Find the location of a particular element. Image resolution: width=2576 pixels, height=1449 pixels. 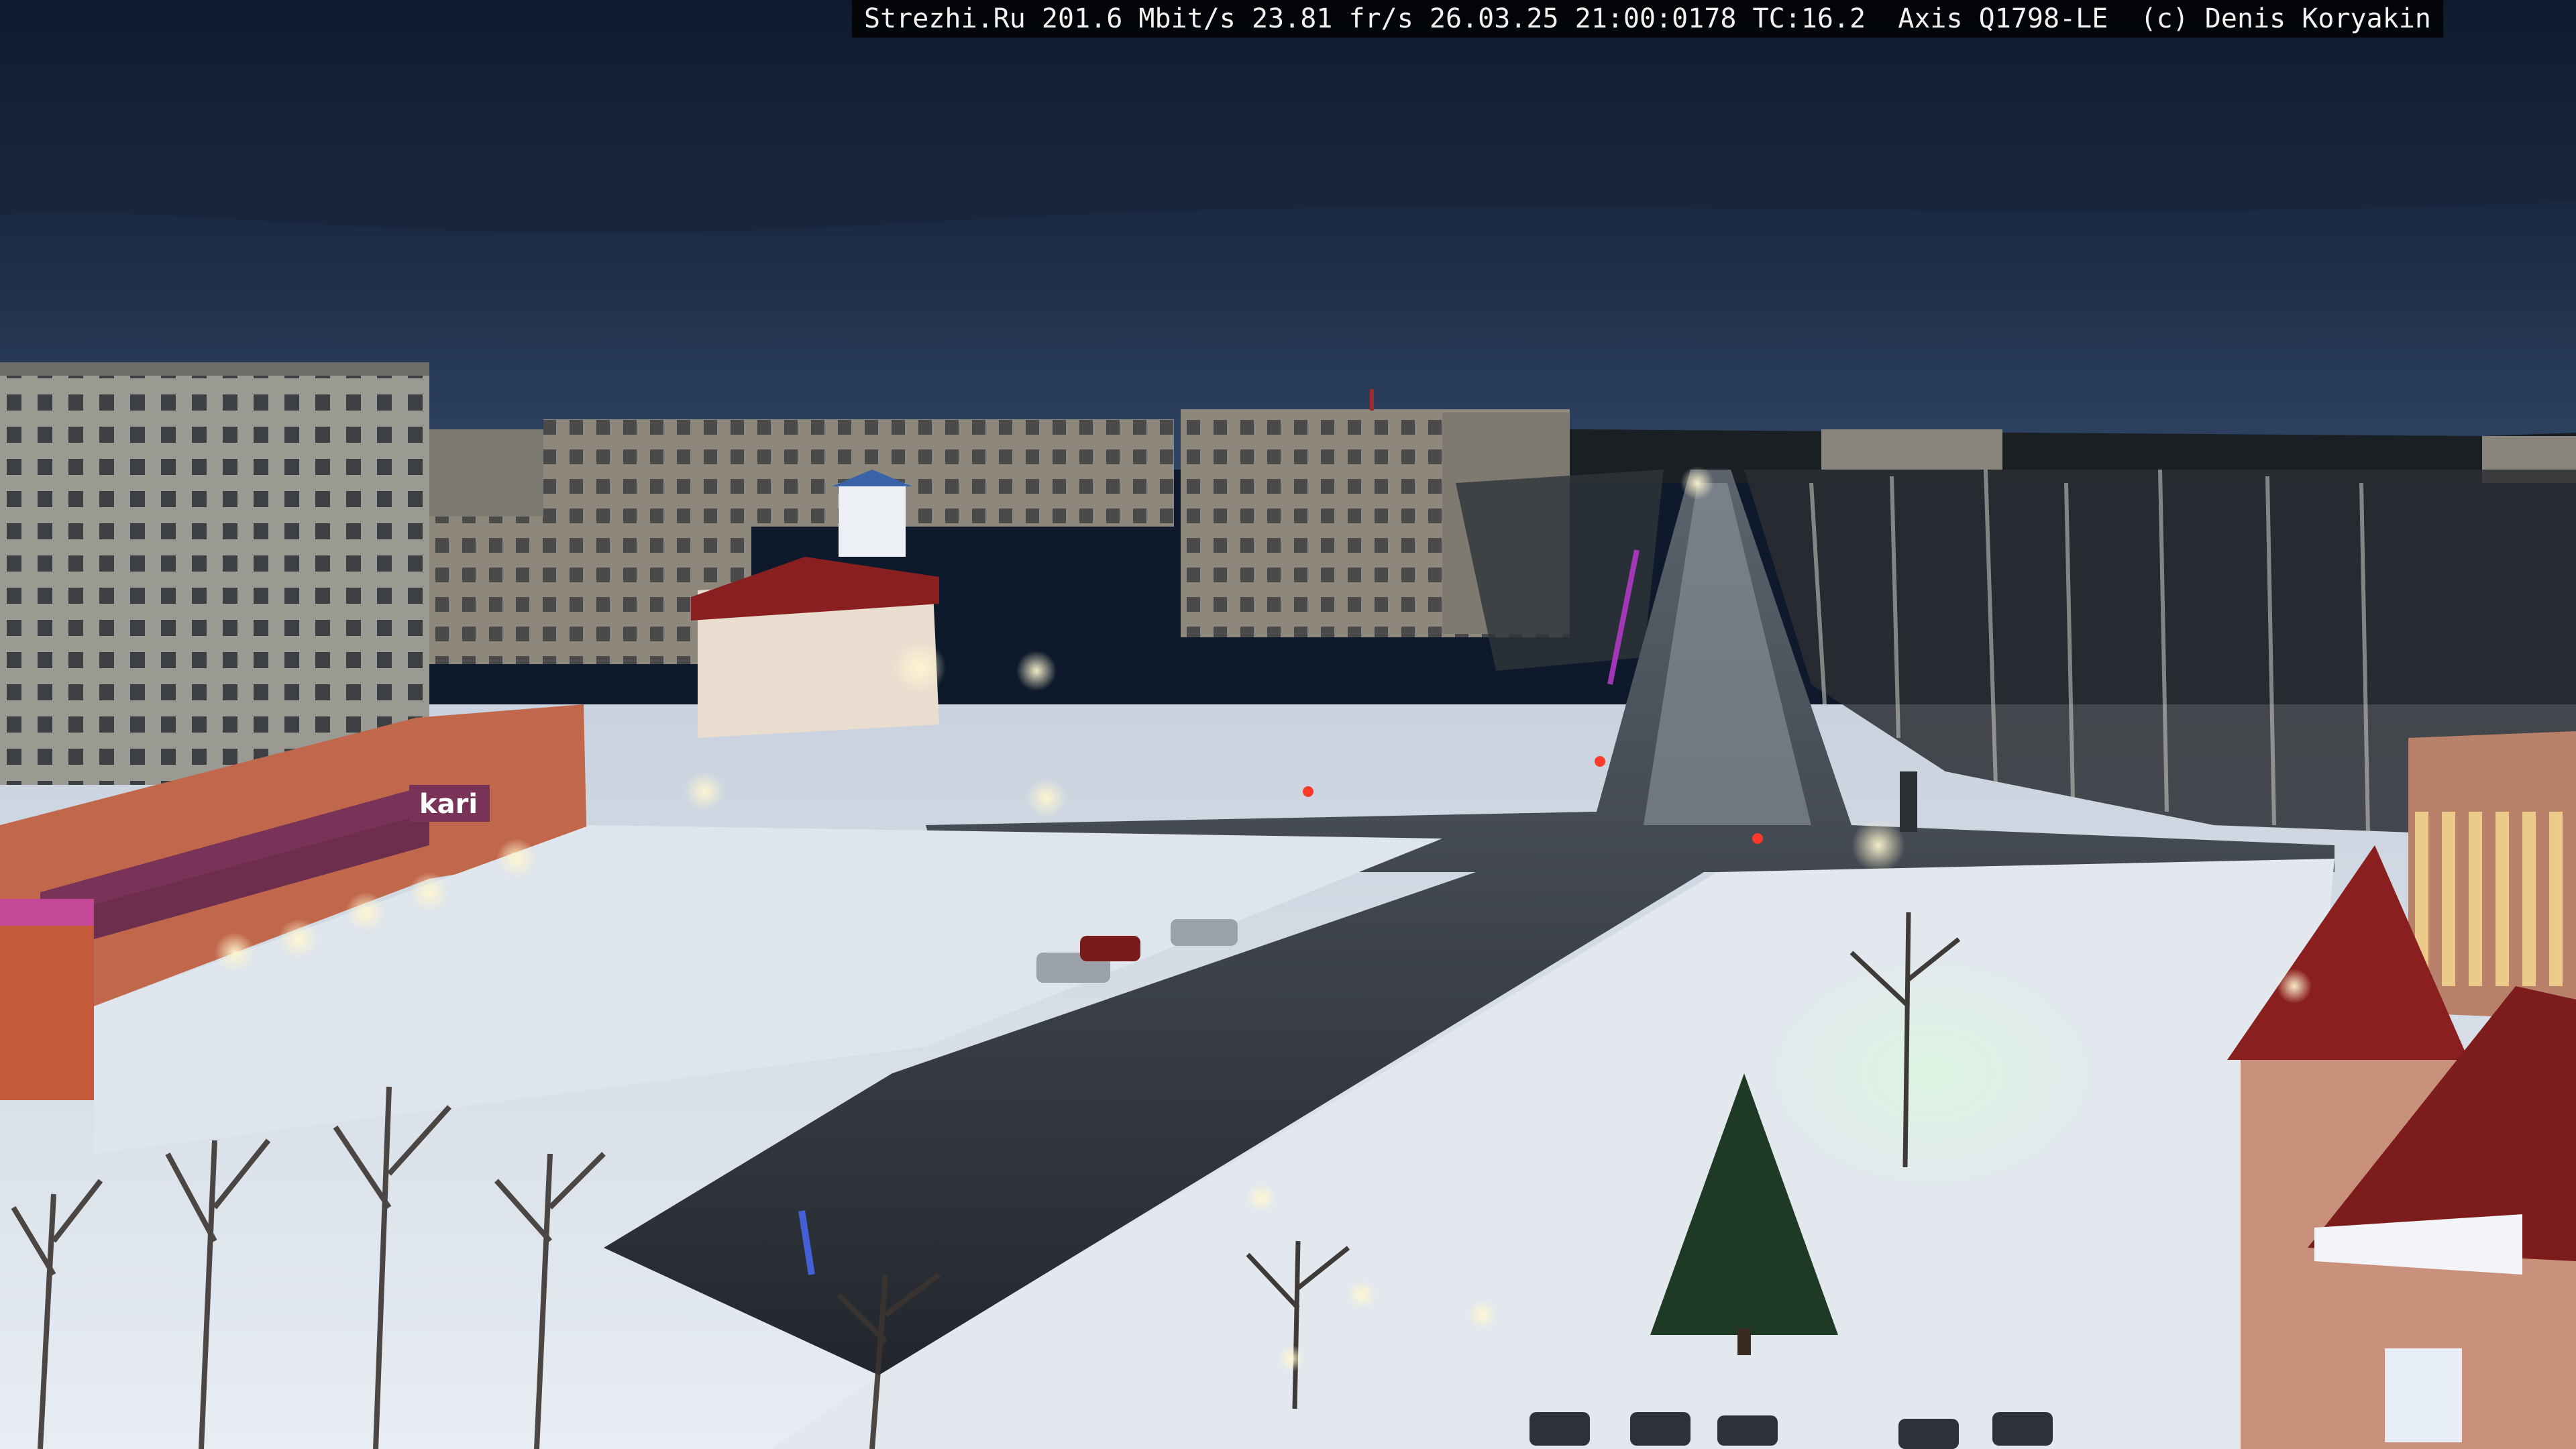

monument is located at coordinates (1908, 801).